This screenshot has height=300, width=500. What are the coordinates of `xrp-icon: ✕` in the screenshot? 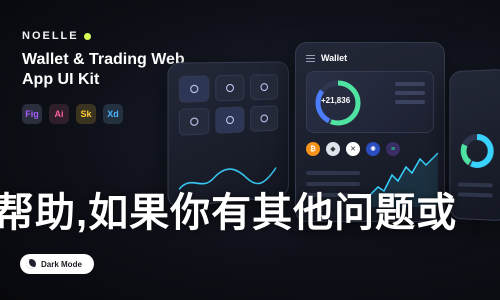 It's located at (353, 149).